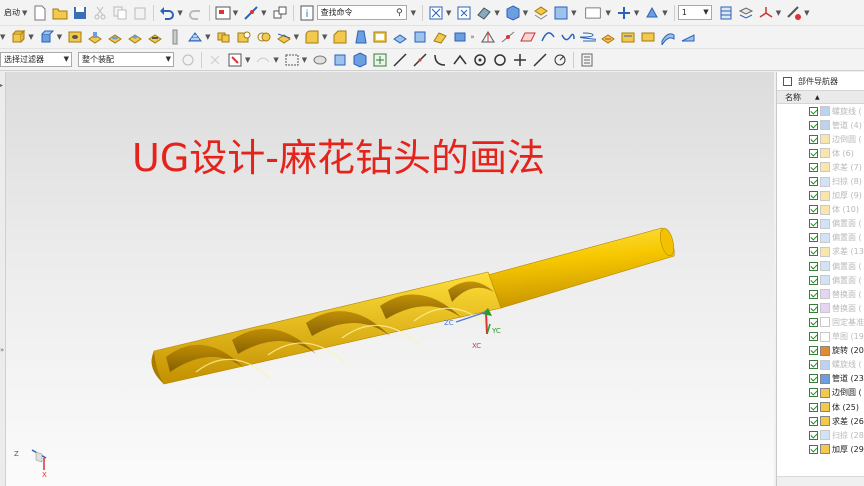  Describe the element at coordinates (608, 37) in the screenshot. I see `section-curve-icon` at that location.